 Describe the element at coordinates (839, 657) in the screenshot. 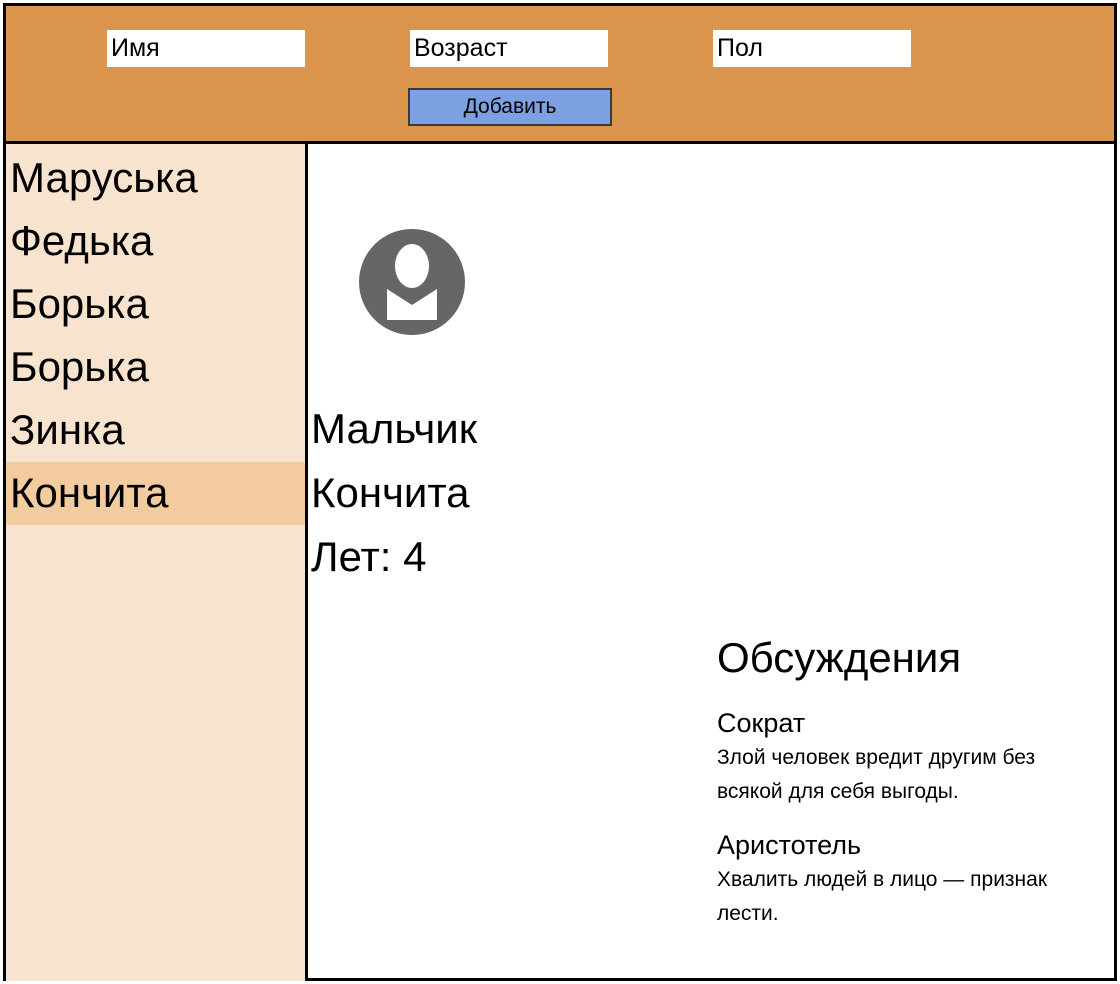

I see `discussion-title: Обсуждения` at that location.